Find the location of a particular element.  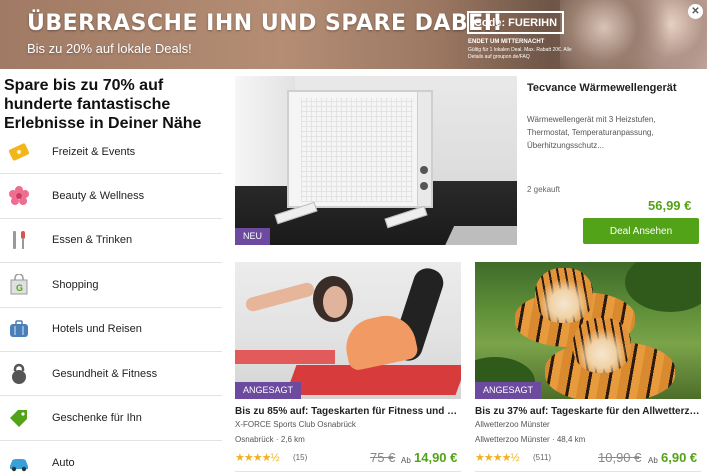

featured-deal-image: NEU is located at coordinates (376, 160).